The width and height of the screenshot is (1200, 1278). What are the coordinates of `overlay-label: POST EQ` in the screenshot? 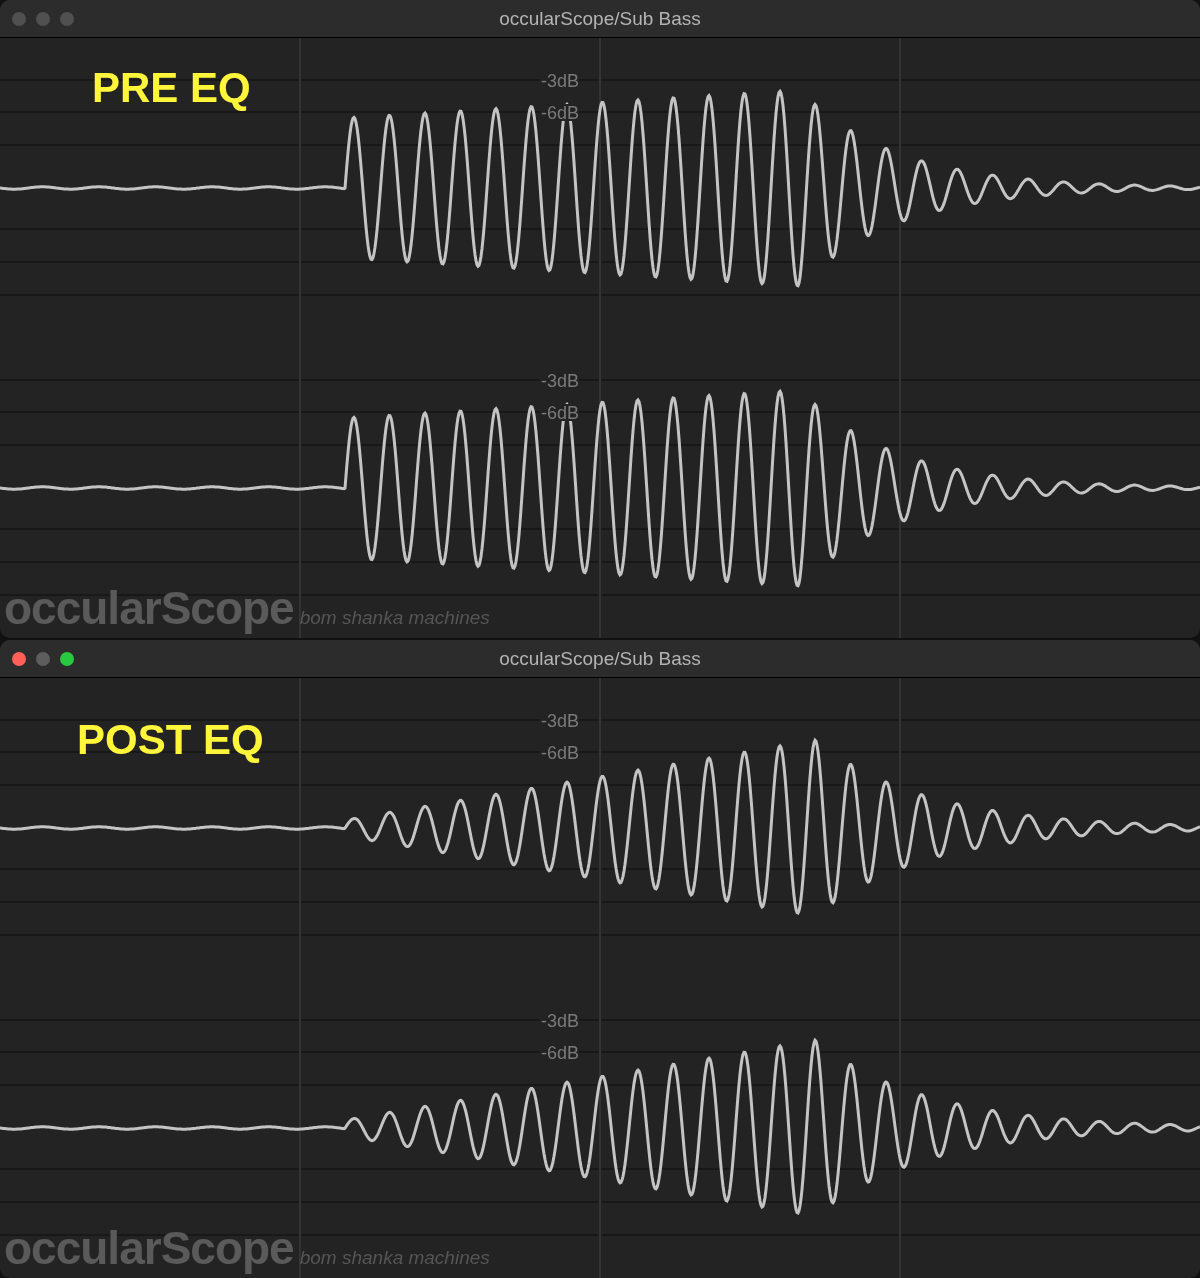 It's located at (170, 740).